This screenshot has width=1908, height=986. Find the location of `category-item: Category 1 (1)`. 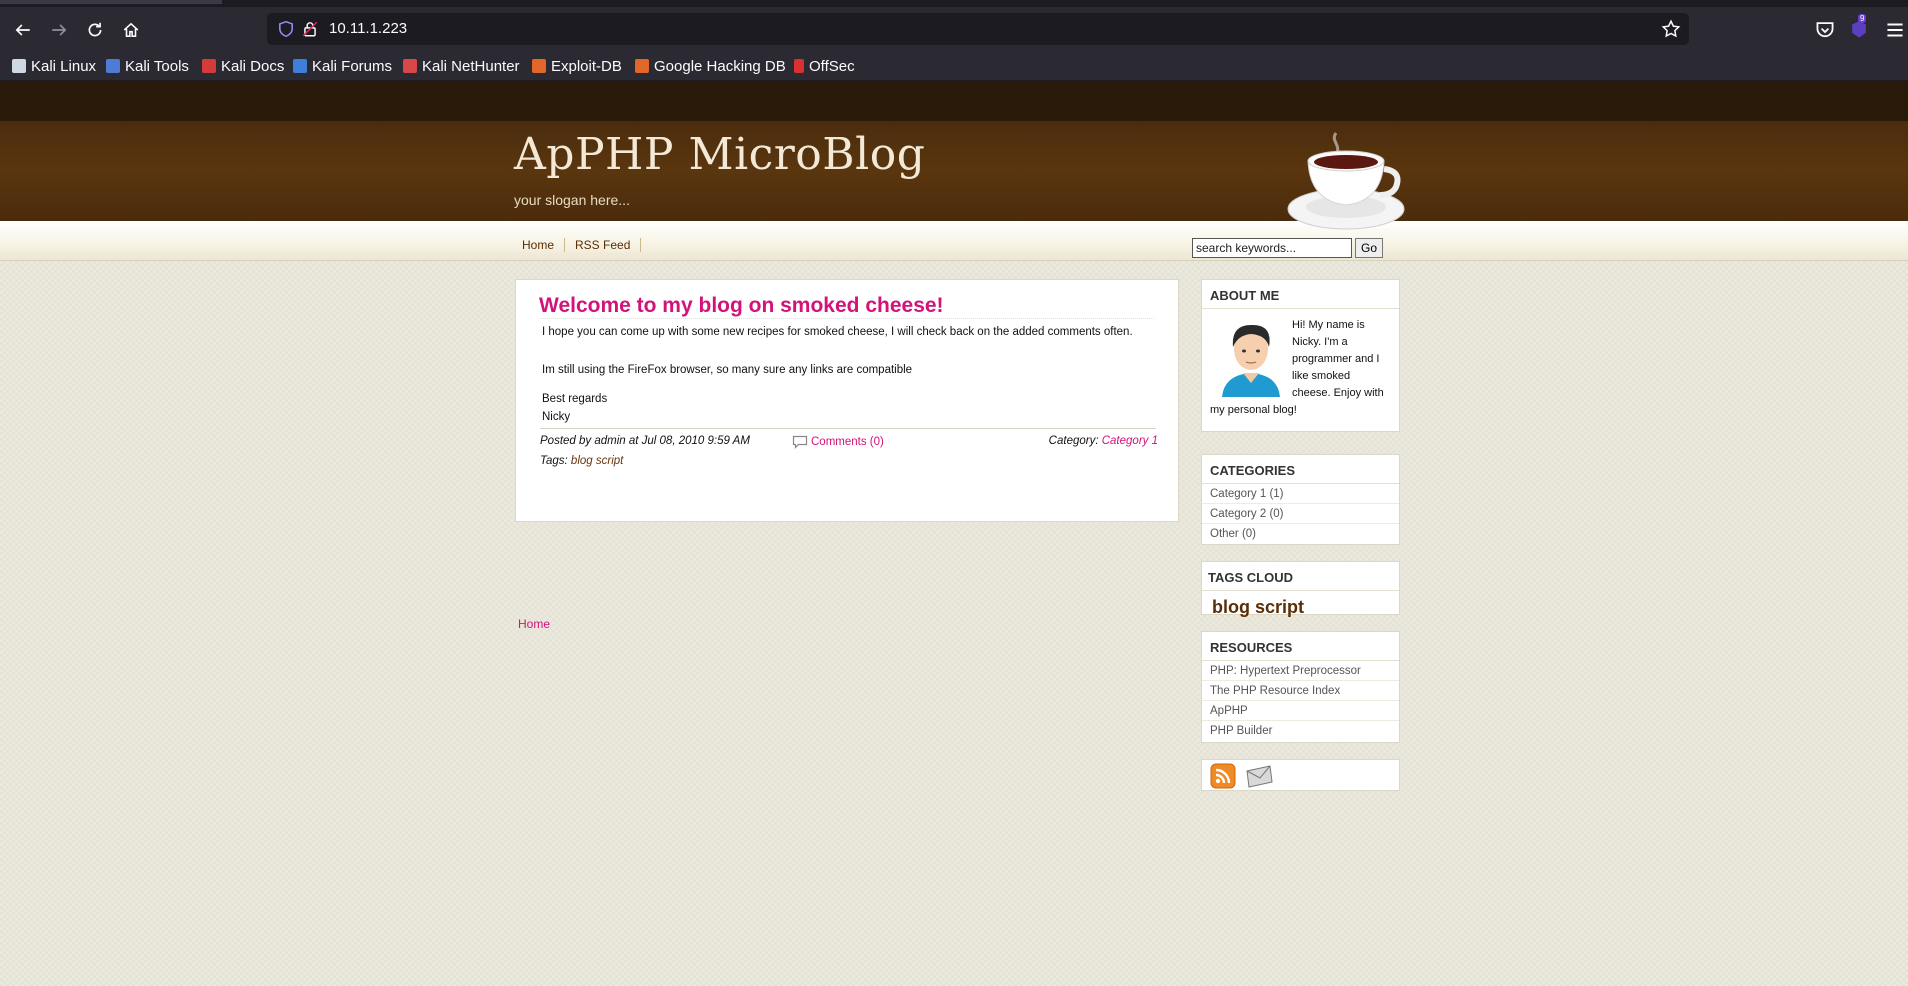

category-item: Category 1 (1) is located at coordinates (1300, 494).